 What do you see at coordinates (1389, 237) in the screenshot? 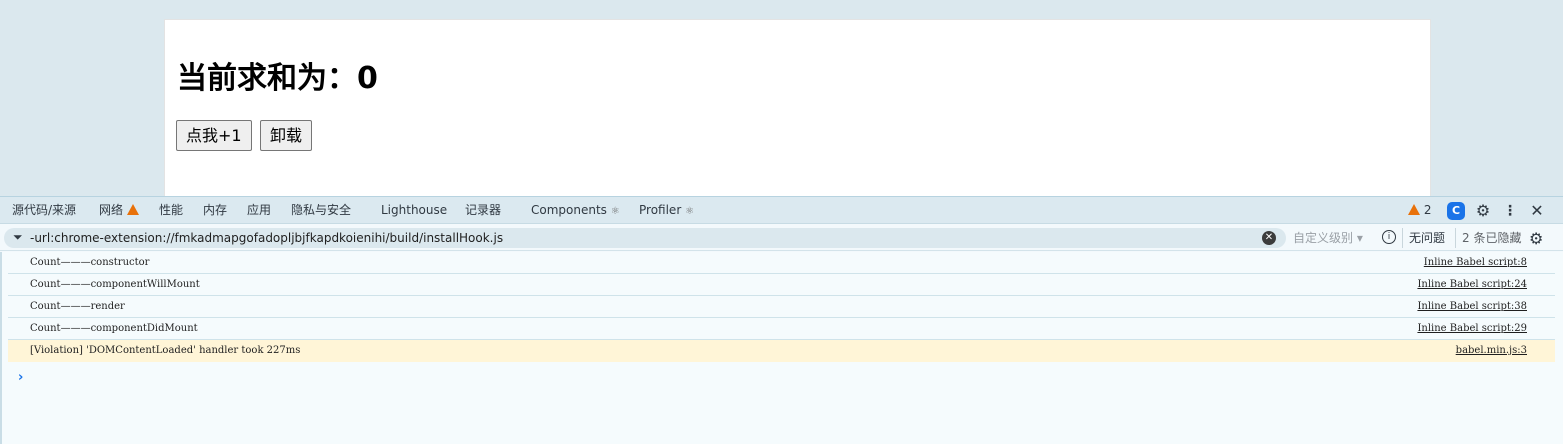
I see `info-icon: i` at bounding box center [1389, 237].